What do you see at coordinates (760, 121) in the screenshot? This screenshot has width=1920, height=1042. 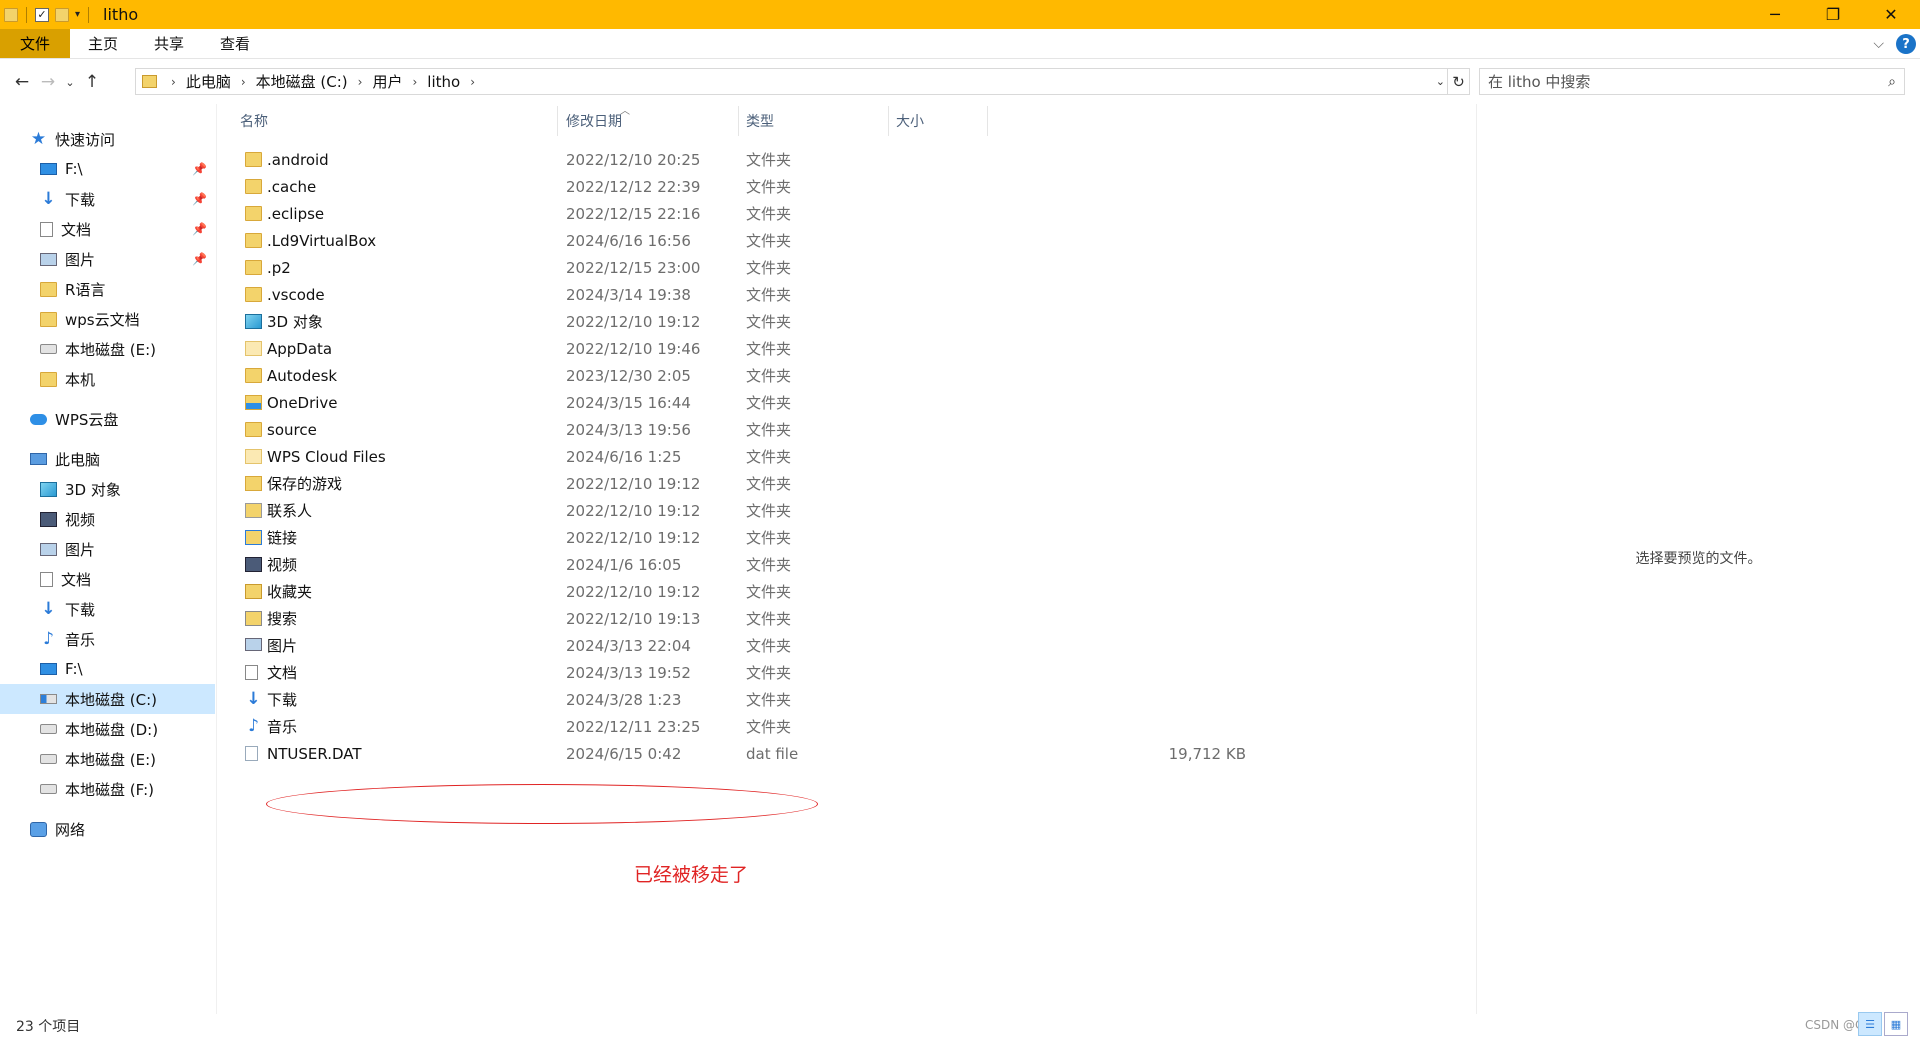 I see `column-type: 类型` at bounding box center [760, 121].